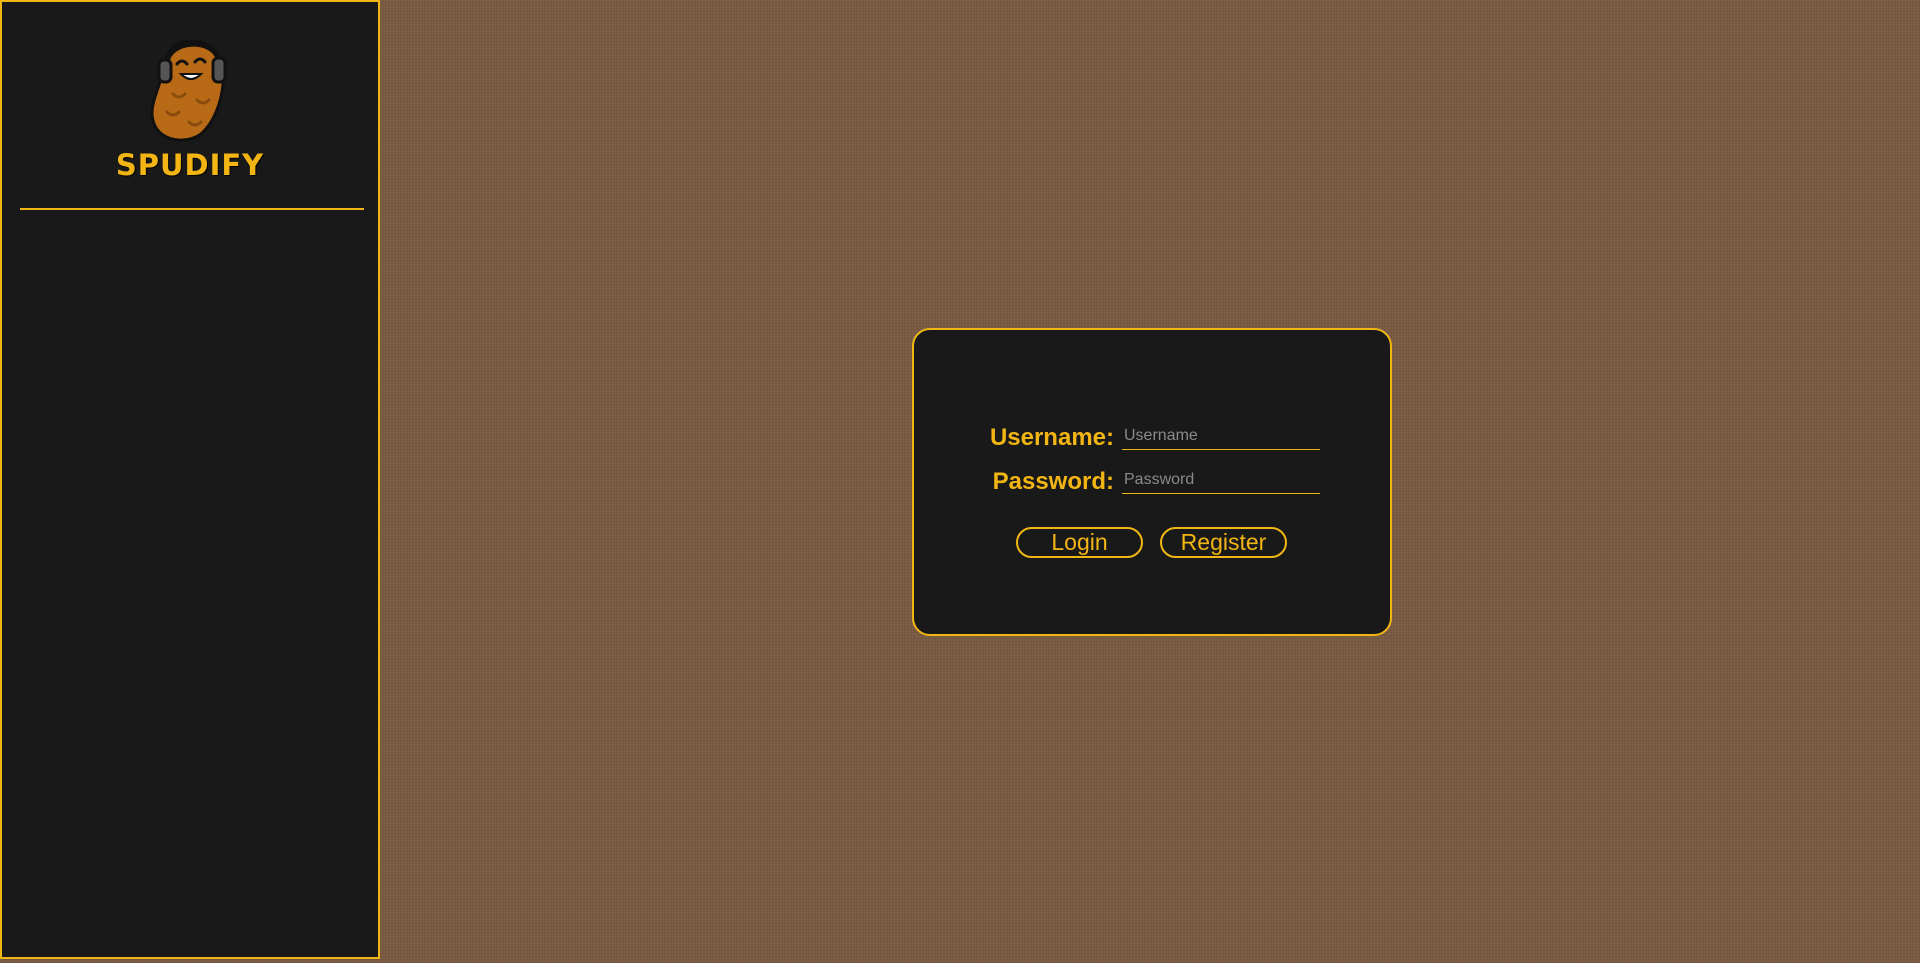  Describe the element at coordinates (1051, 437) in the screenshot. I see `username-label: Username:` at that location.